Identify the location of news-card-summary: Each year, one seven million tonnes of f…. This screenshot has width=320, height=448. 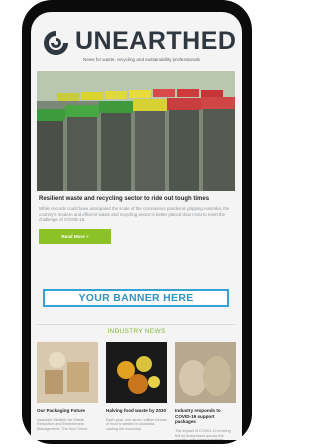
(136, 424).